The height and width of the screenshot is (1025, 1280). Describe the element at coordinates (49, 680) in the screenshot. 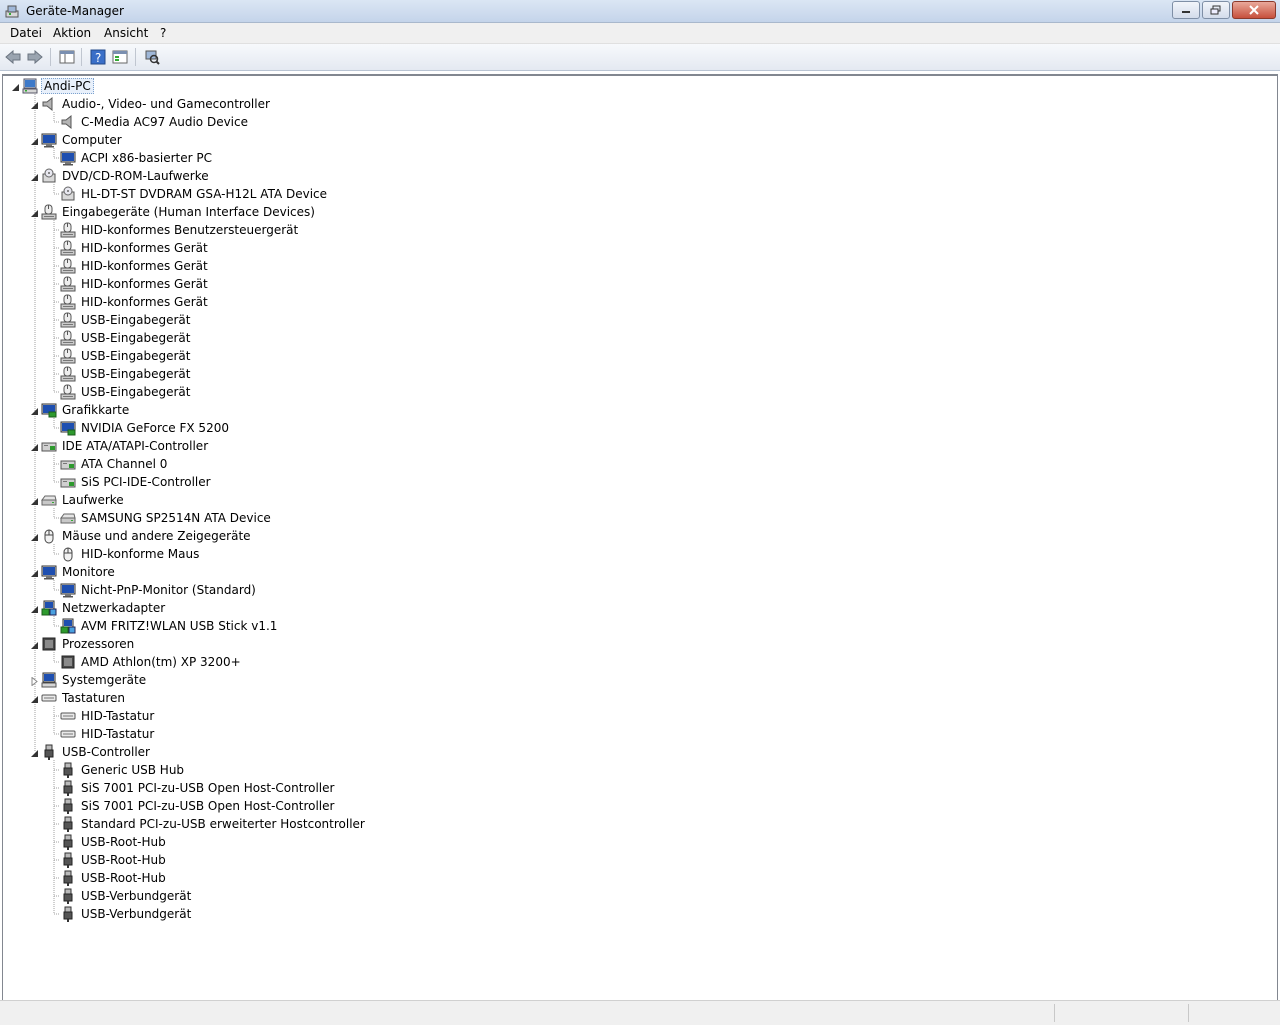

I see `system-device-icon` at that location.